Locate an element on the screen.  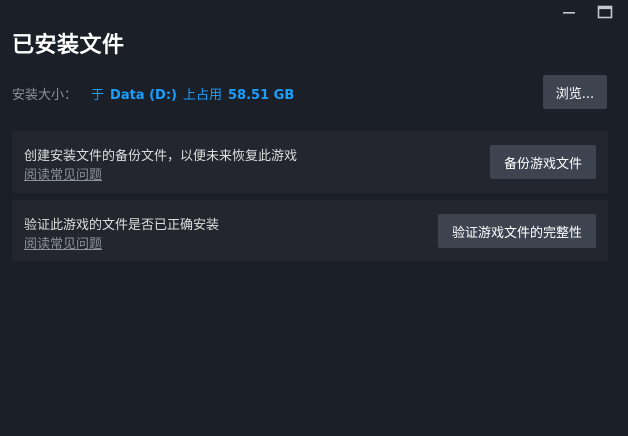
maximize-button is located at coordinates (605, 12).